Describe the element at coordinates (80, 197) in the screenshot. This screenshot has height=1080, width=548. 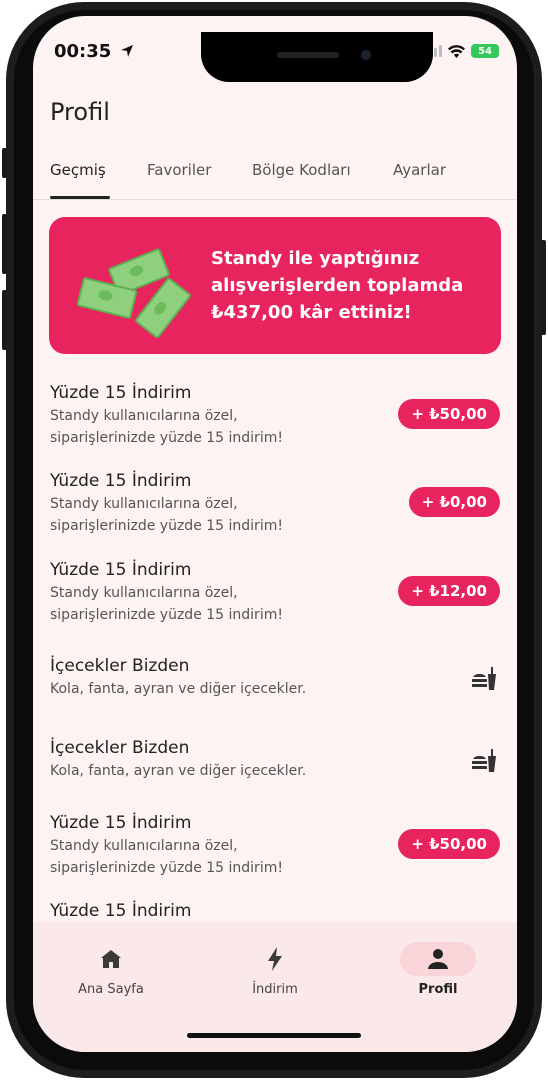
I see `active-tab-indicator` at that location.